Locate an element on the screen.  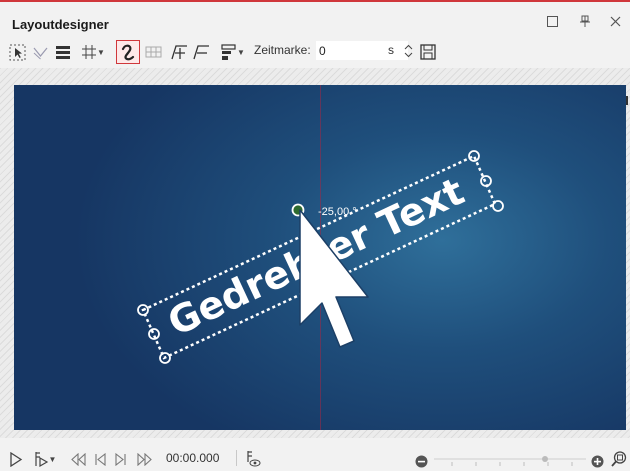
curve-path-tool-button is located at coordinates (128, 52).